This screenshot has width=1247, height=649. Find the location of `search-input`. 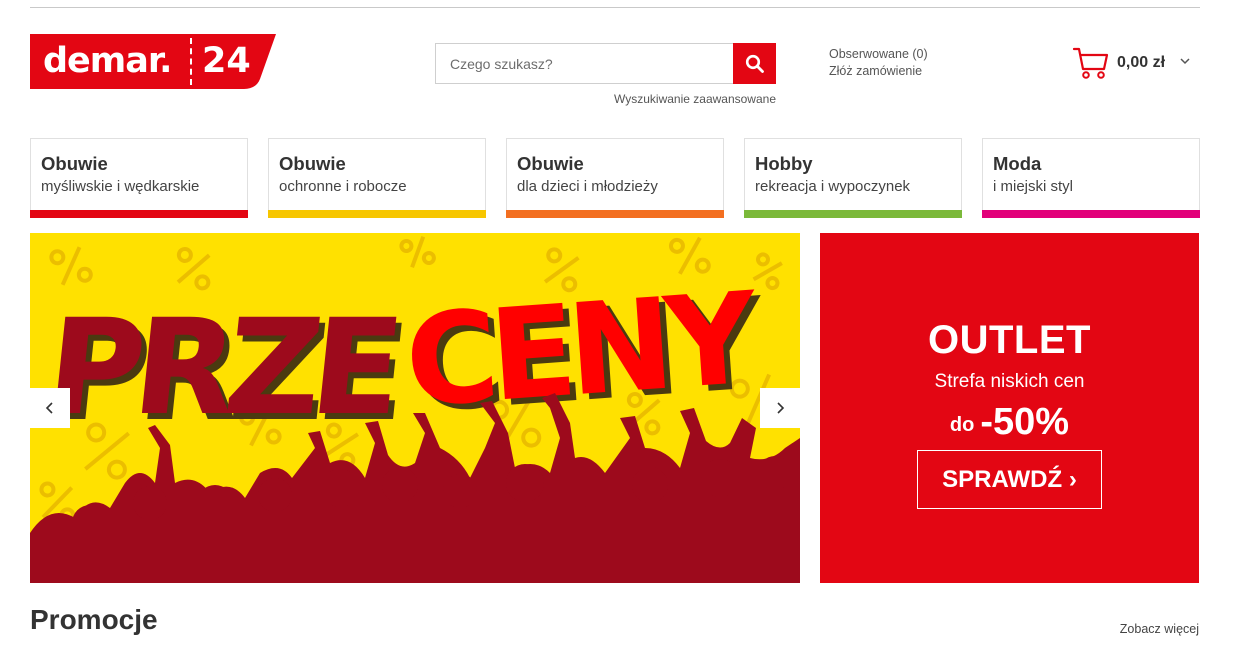

search-input is located at coordinates (585, 63).